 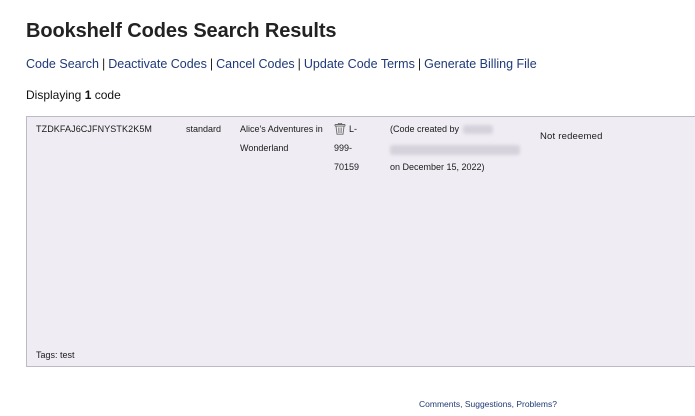 I want to click on redacted-email, so click(x=455, y=149).